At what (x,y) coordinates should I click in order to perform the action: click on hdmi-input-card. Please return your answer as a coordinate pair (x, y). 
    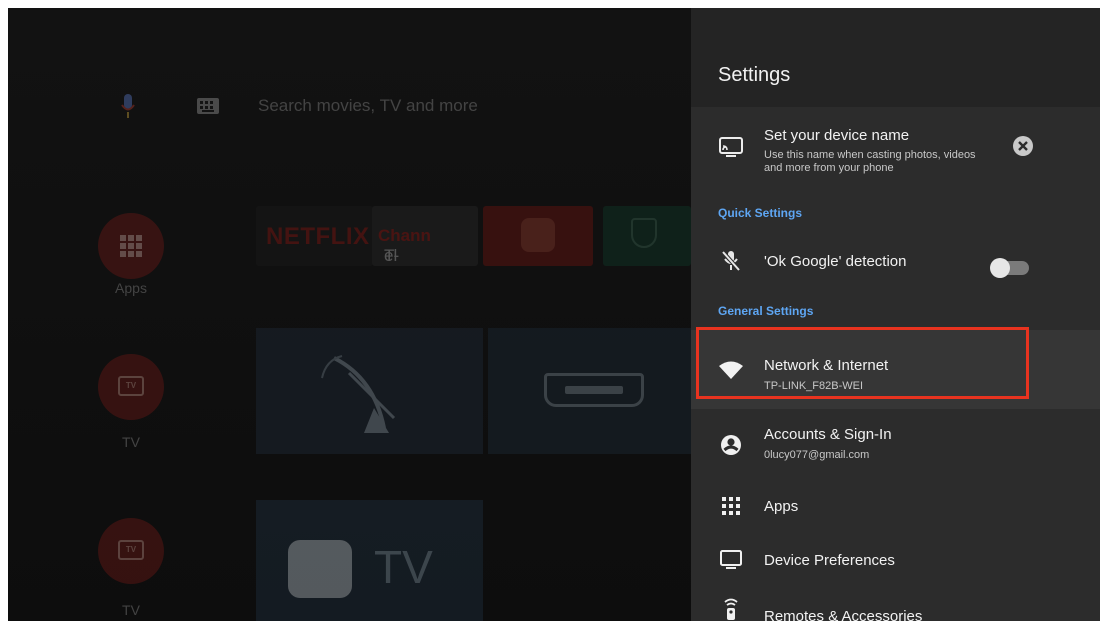
    Looking at the image, I should click on (589, 391).